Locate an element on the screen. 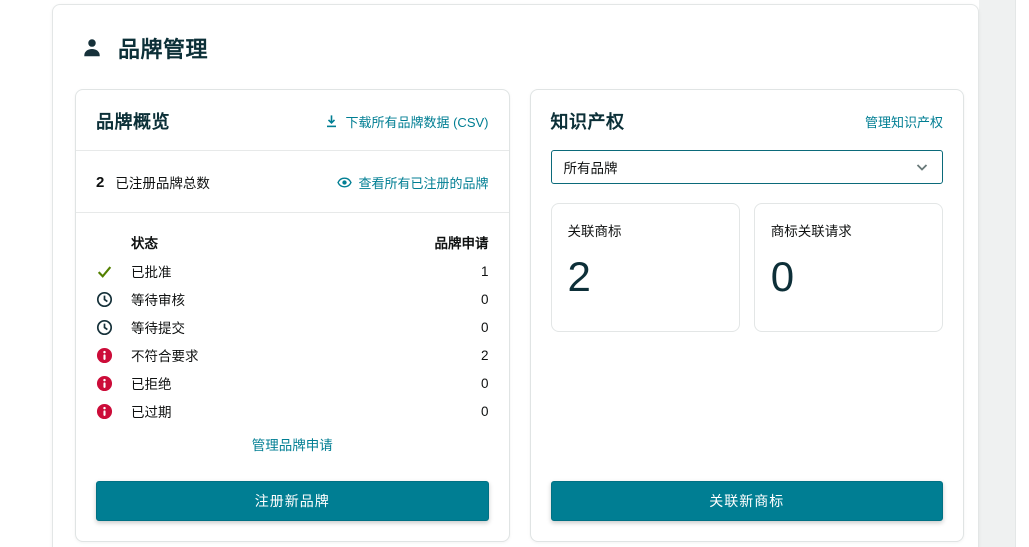 This screenshot has height=547, width=1029. check-icon is located at coordinates (104, 271).